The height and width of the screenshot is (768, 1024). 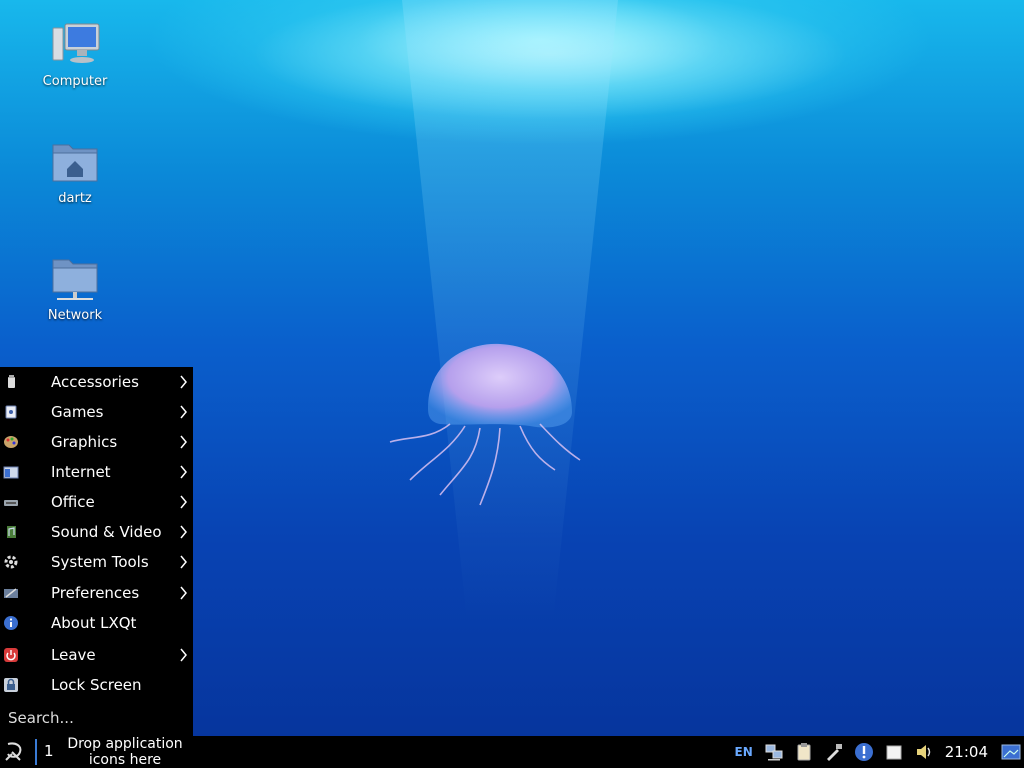 I want to click on clipboard-tray-button, so click(x=804, y=752).